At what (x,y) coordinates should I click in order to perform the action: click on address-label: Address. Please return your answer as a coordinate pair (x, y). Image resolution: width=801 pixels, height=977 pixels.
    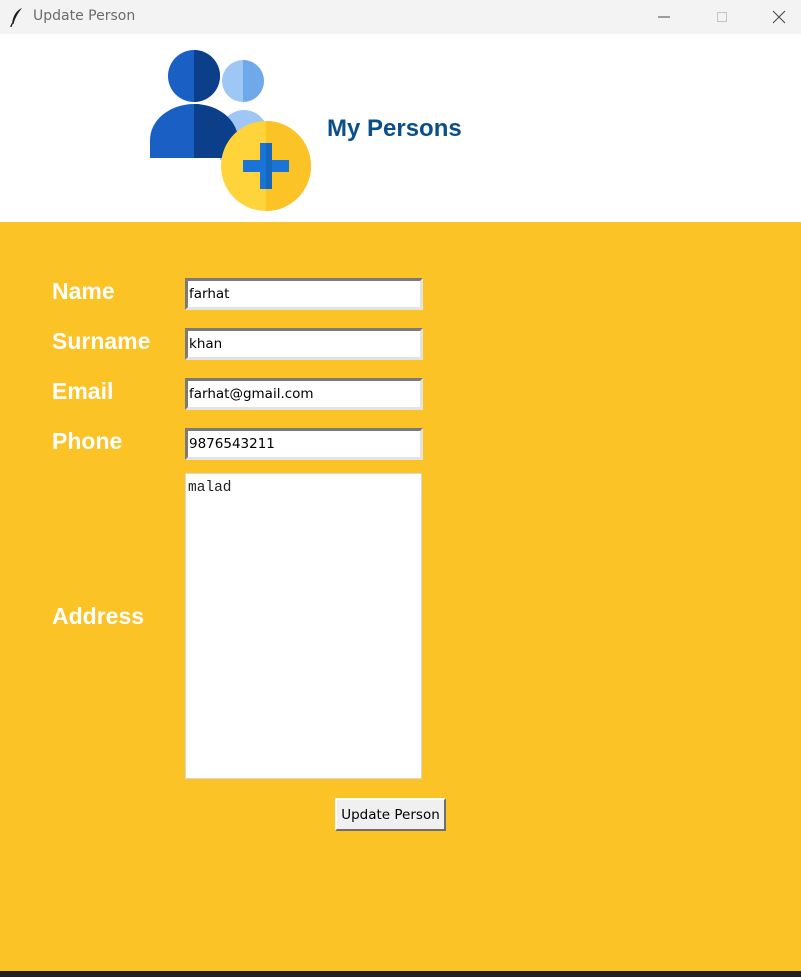
    Looking at the image, I should click on (98, 616).